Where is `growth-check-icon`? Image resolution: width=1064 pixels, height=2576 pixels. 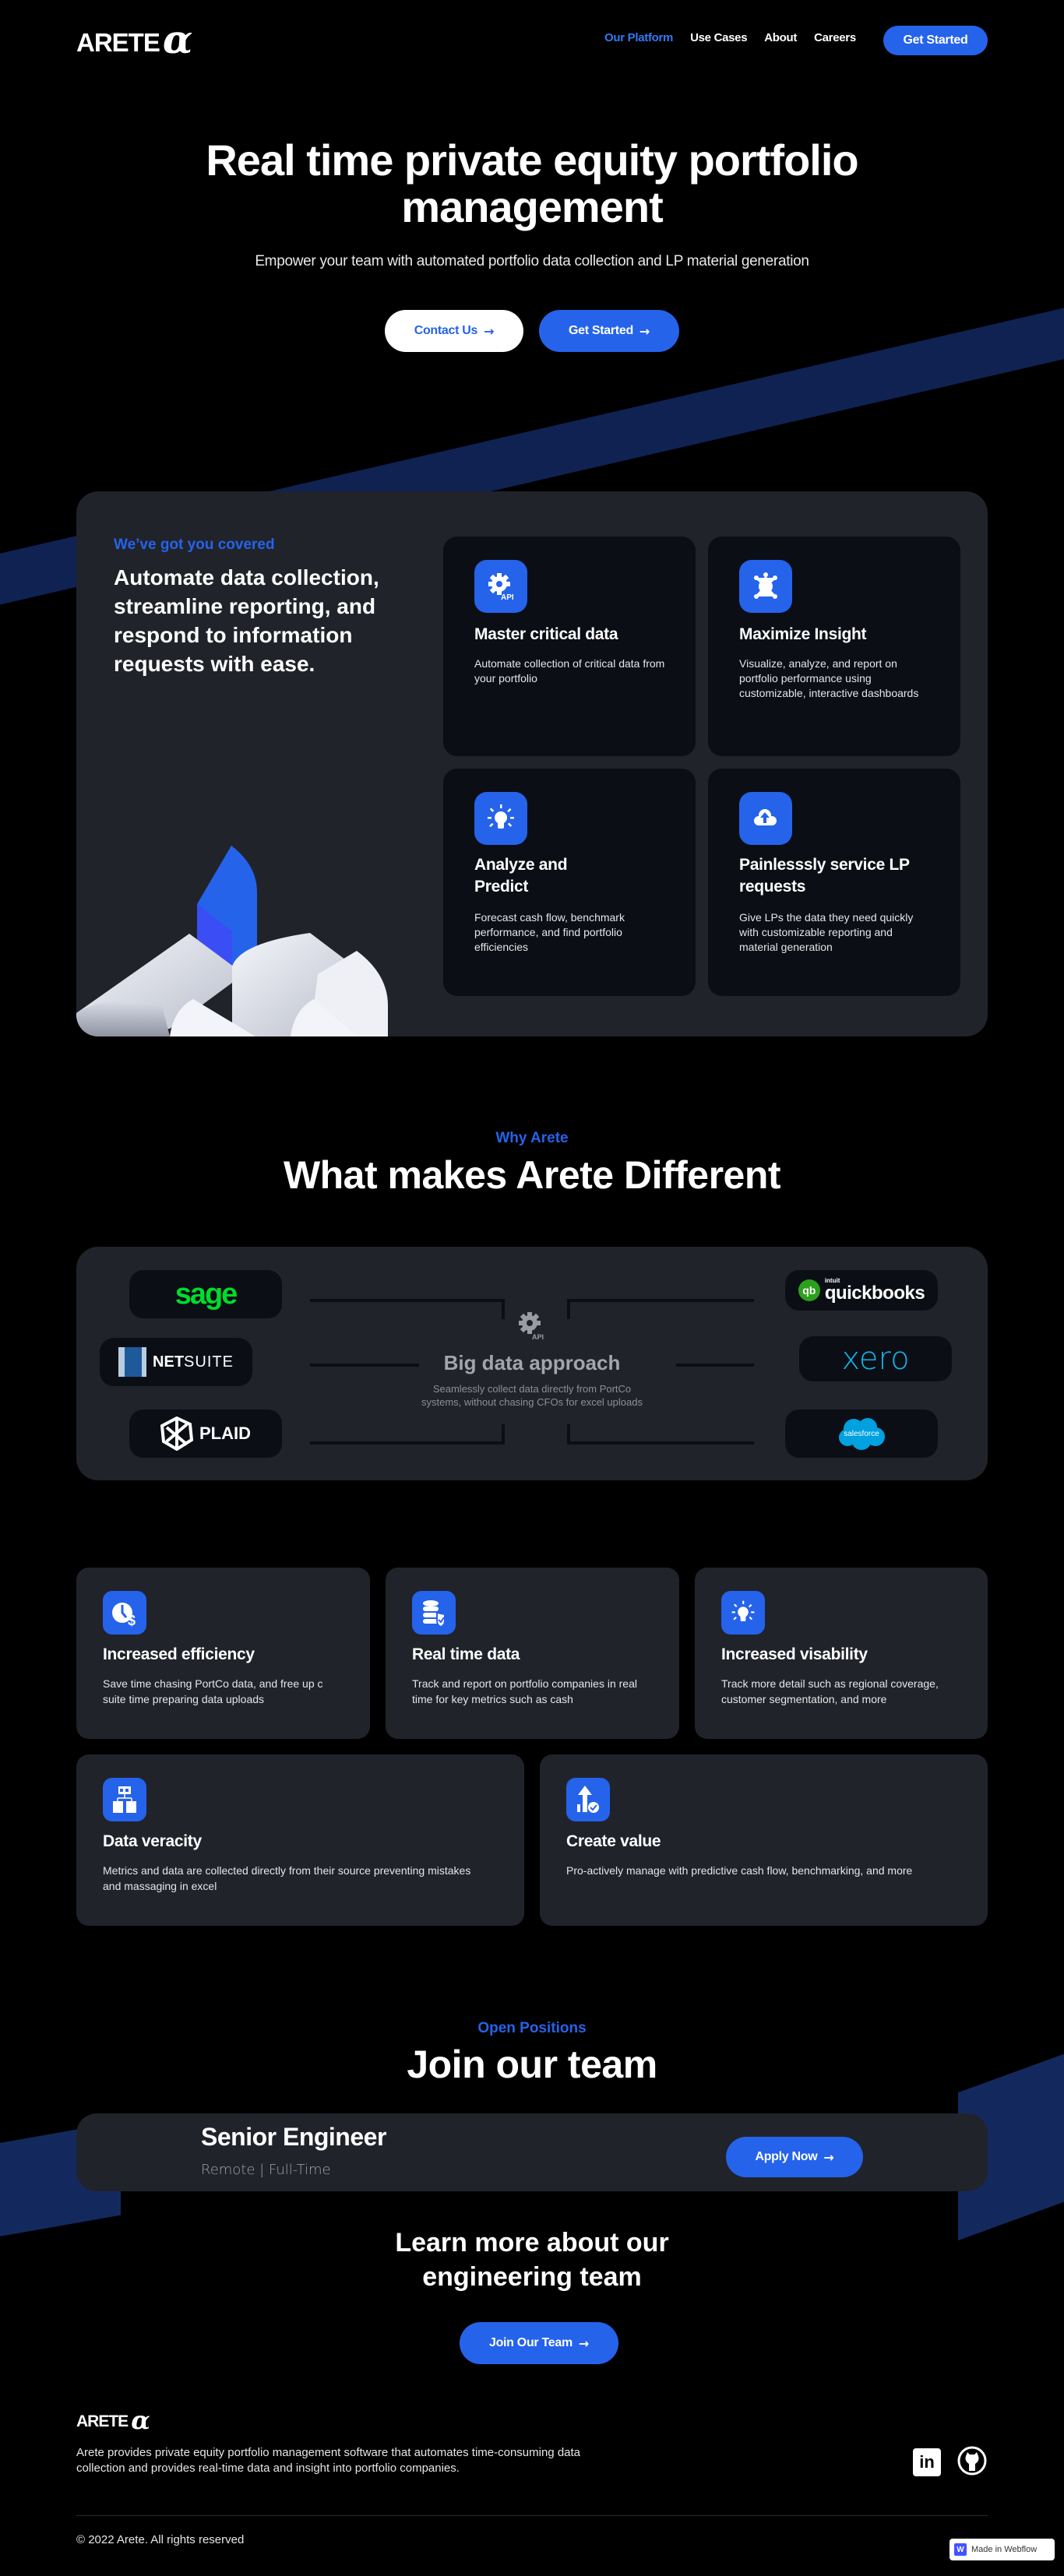 growth-check-icon is located at coordinates (588, 1799).